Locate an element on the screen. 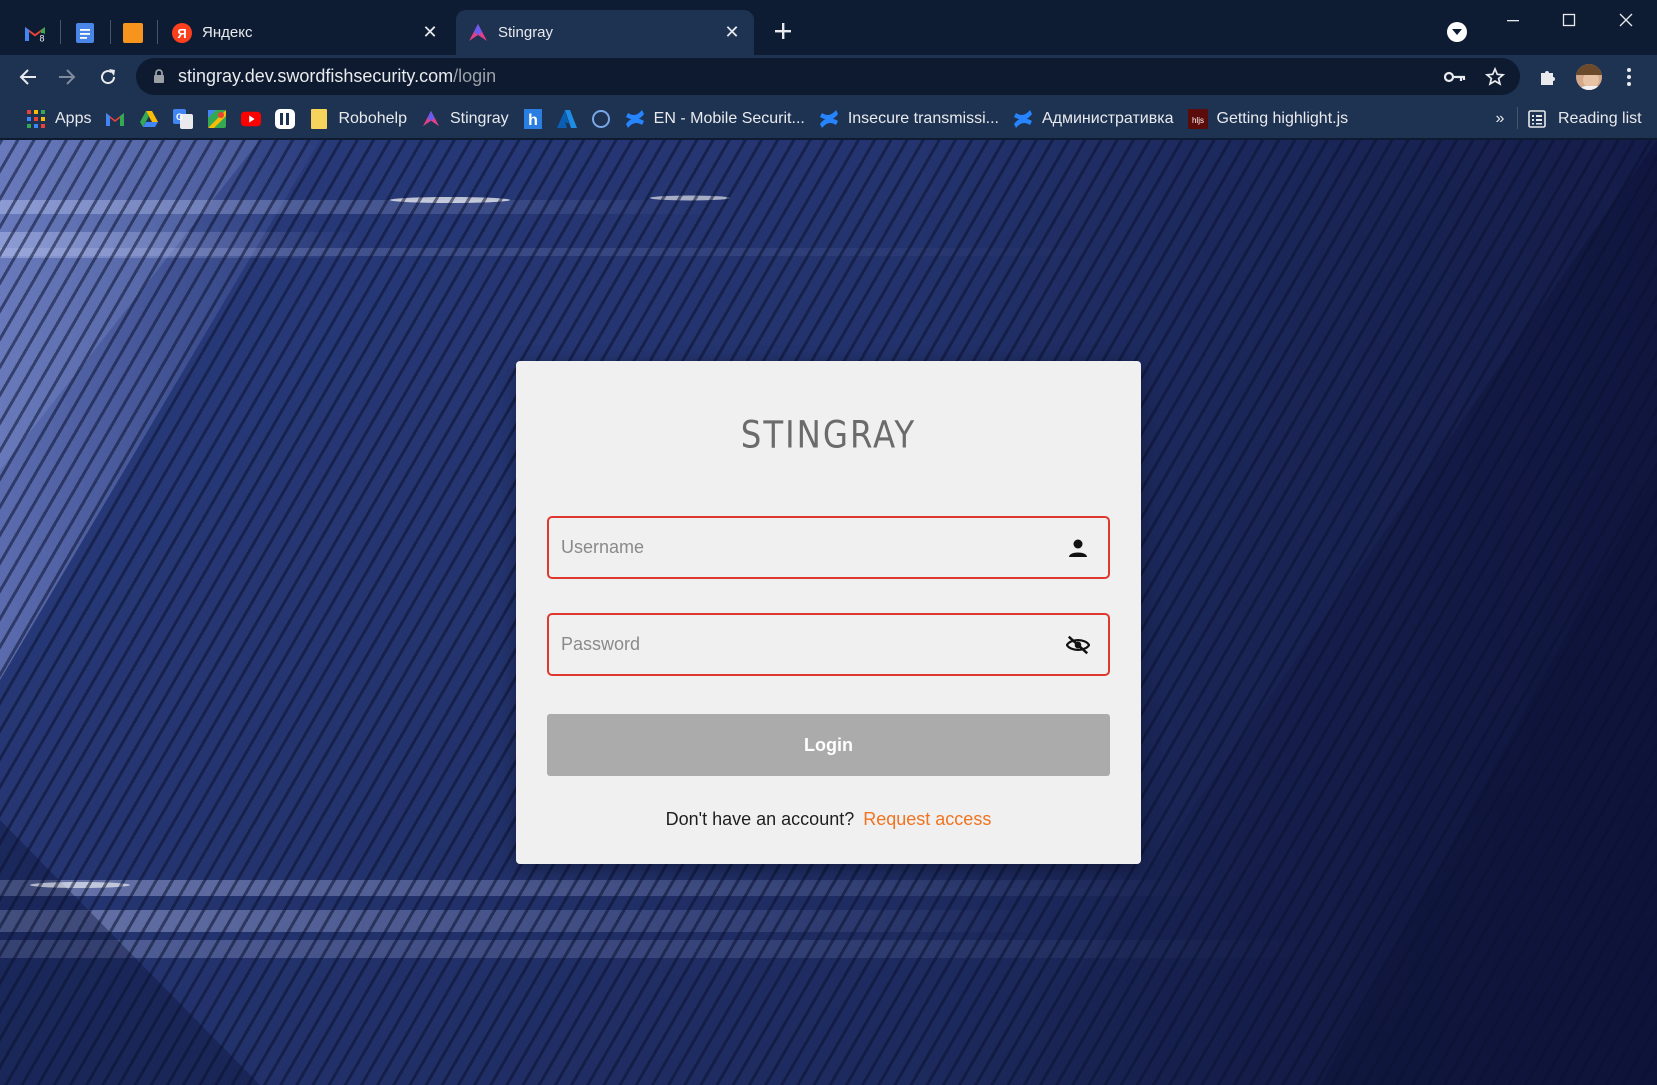 This screenshot has width=1657, height=1085. google-drive-icon is located at coordinates (149, 119).